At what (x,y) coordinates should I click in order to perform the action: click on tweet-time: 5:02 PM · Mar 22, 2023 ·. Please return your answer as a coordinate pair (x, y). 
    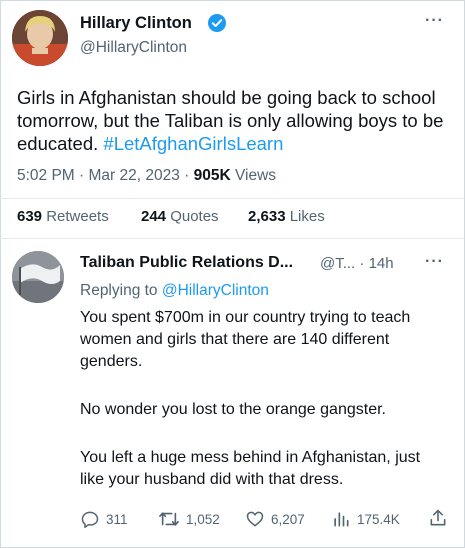
    Looking at the image, I should click on (105, 175).